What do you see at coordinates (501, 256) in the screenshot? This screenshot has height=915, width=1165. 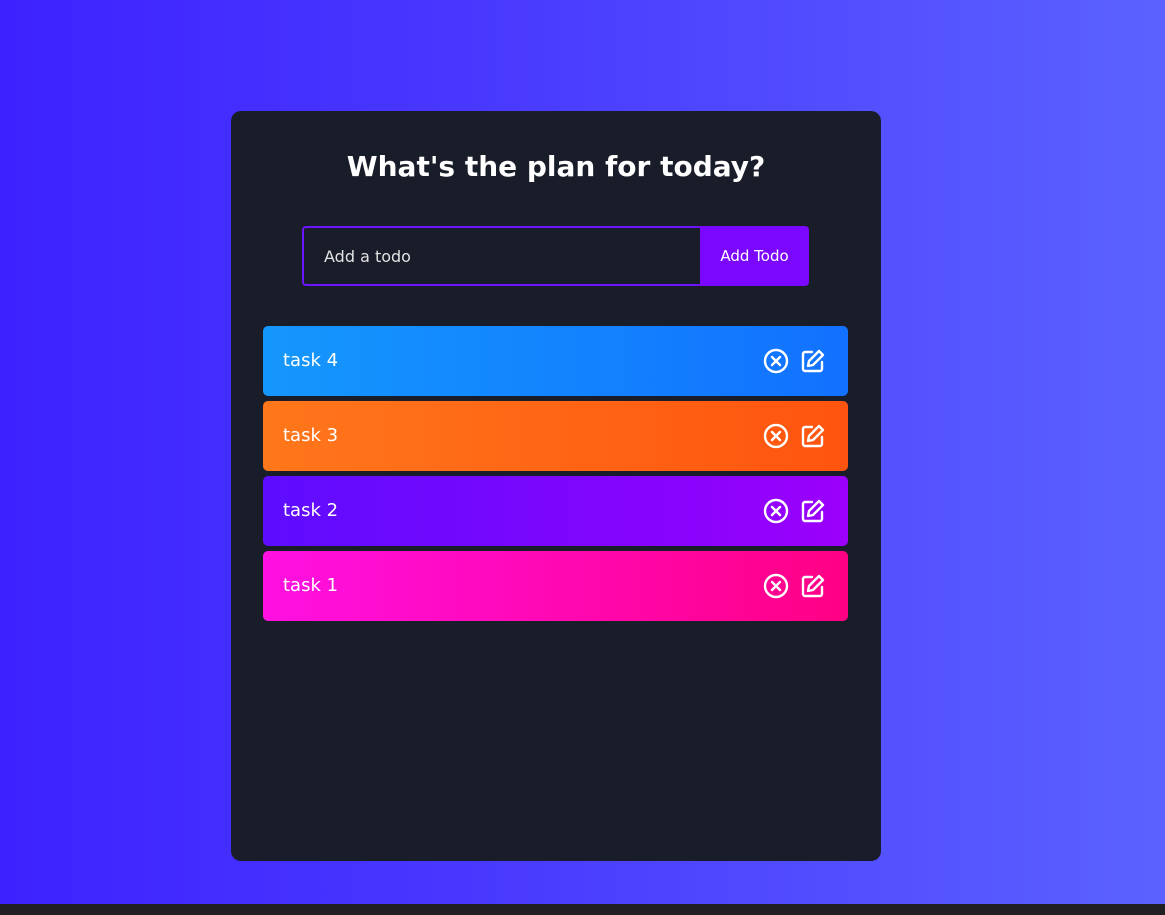 I see `todo-input` at bounding box center [501, 256].